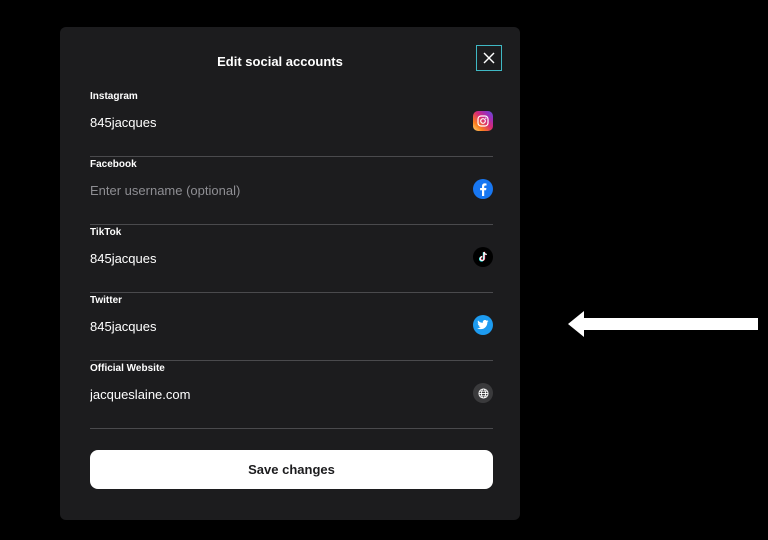 This screenshot has height=540, width=768. What do you see at coordinates (483, 189) in the screenshot?
I see `facebook-icon` at bounding box center [483, 189].